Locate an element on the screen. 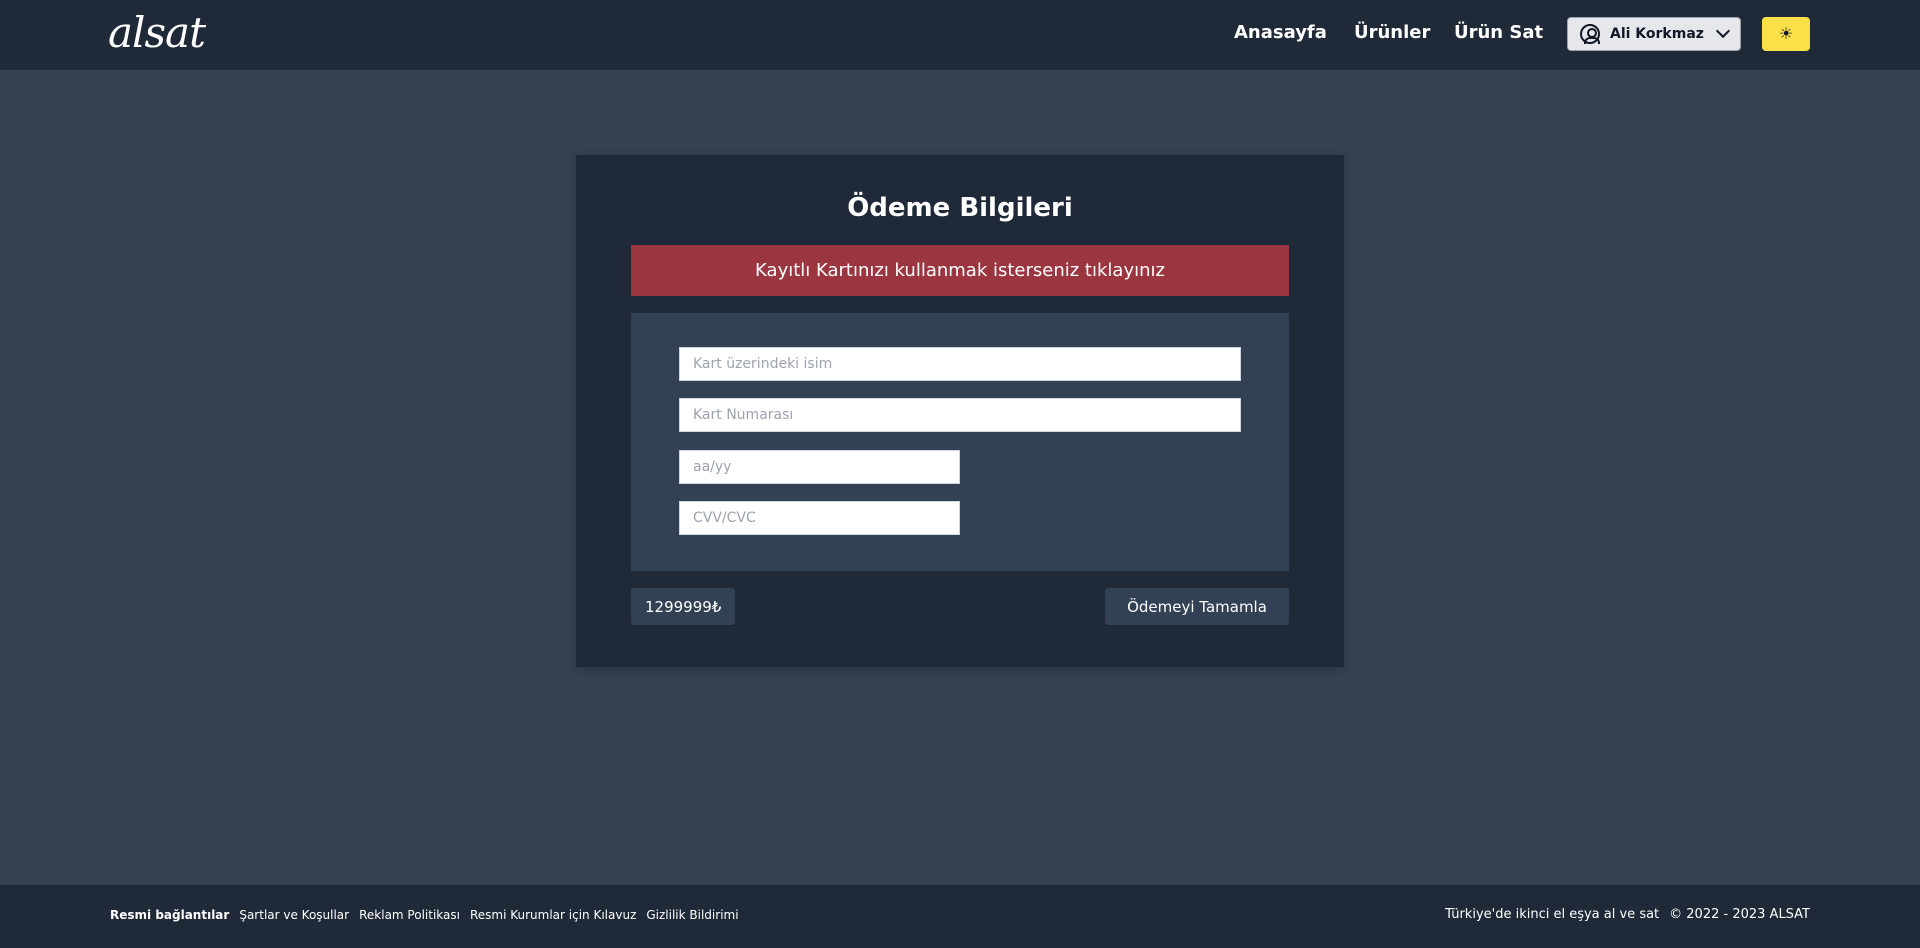 This screenshot has width=1920, height=948. chevron-down-icon is located at coordinates (1723, 31).